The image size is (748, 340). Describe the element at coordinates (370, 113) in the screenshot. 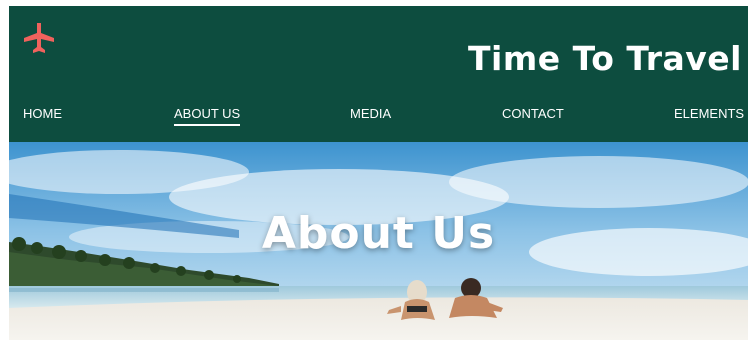

I see `nav-item-media: MEDIA` at that location.